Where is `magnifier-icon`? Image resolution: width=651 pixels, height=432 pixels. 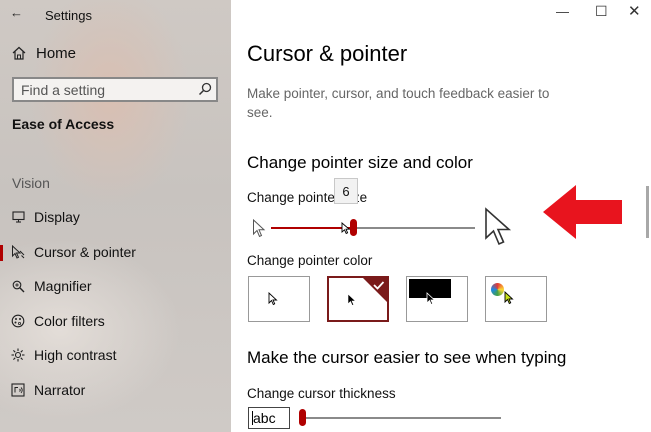 magnifier-icon is located at coordinates (18, 286).